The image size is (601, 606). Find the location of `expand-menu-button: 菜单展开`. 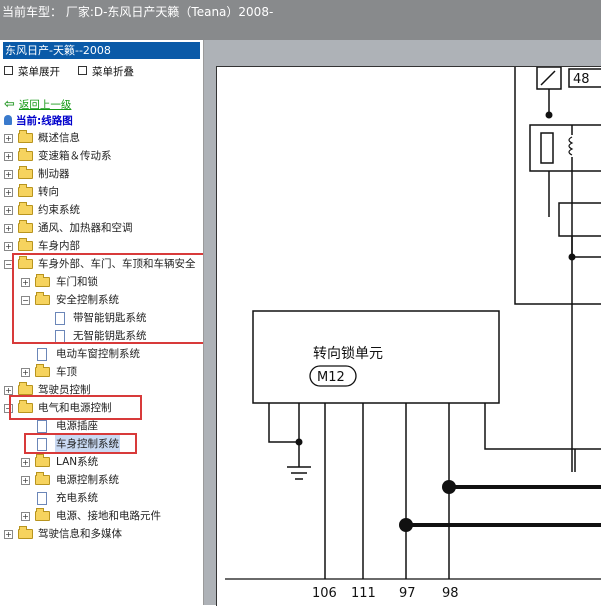

expand-menu-button: 菜单展开 is located at coordinates (32, 71).